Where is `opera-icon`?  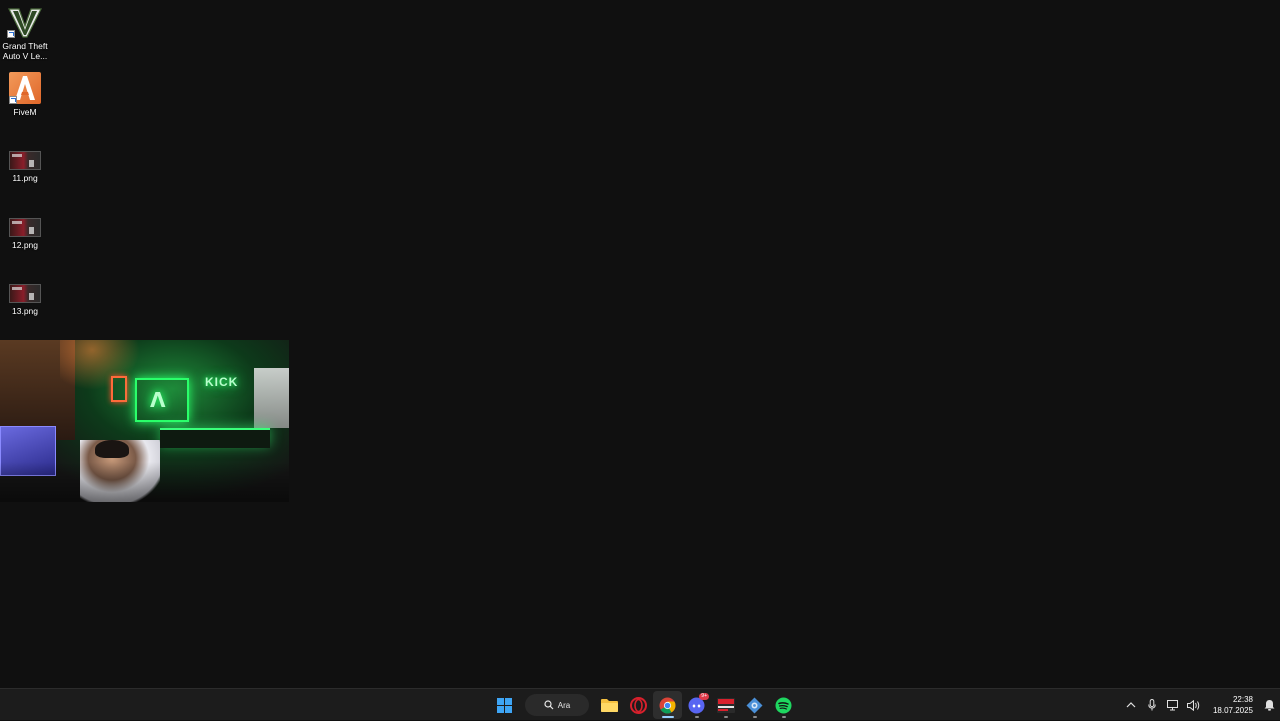 opera-icon is located at coordinates (638, 705).